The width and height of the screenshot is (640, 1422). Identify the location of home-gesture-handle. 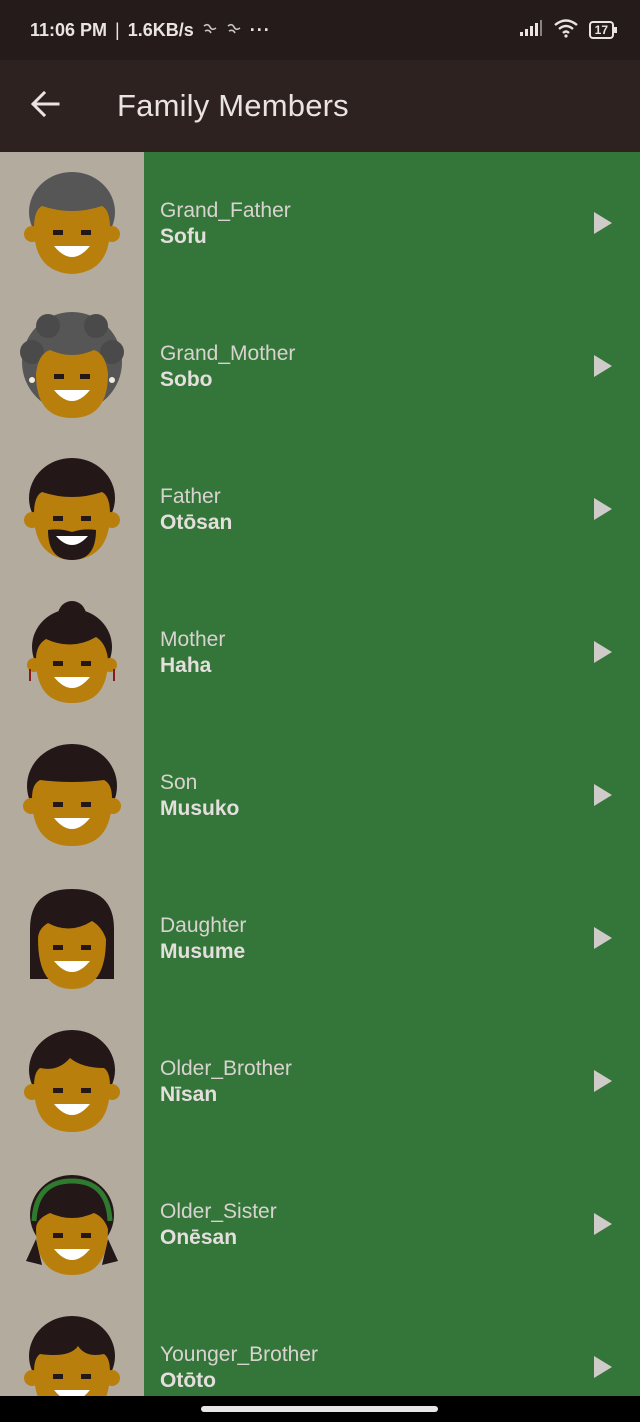
(319, 1409).